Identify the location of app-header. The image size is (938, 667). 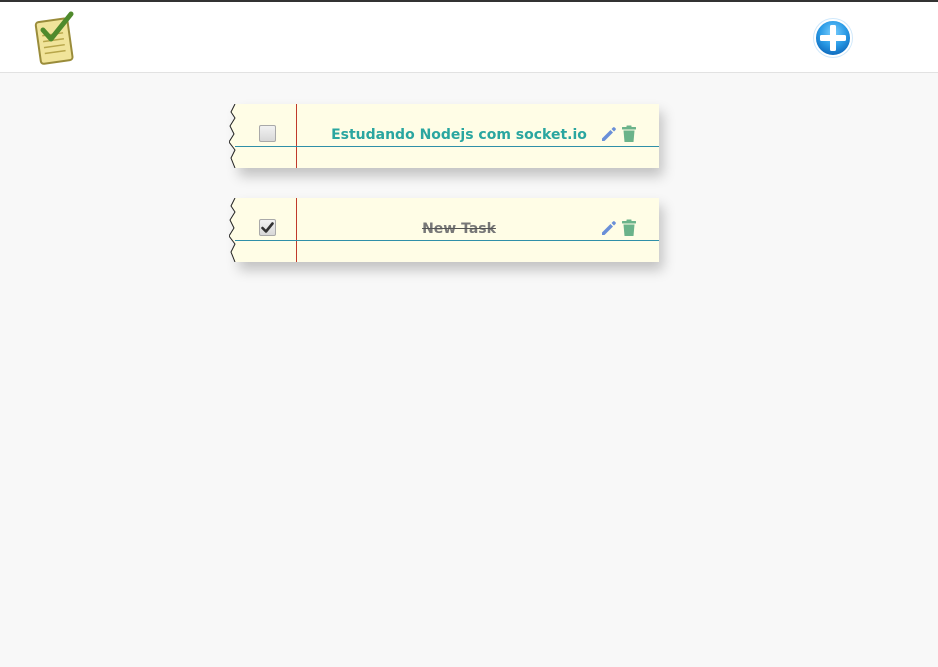
(469, 36).